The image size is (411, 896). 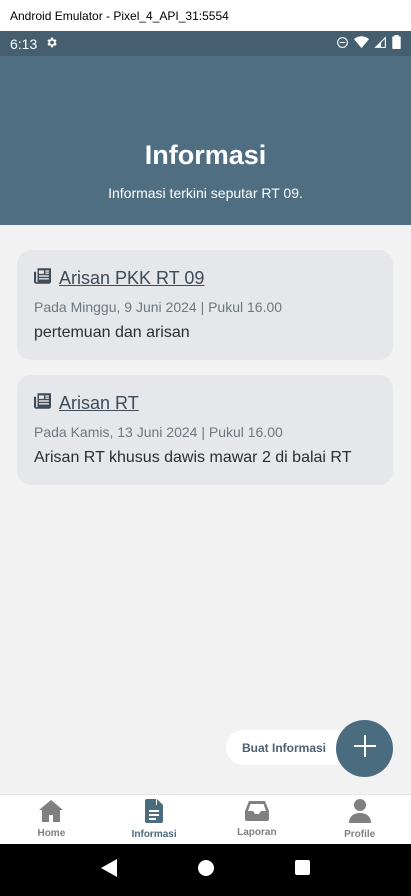 I want to click on bottom-navigation: Home Informasi Laporan Profile, so click(x=205, y=819).